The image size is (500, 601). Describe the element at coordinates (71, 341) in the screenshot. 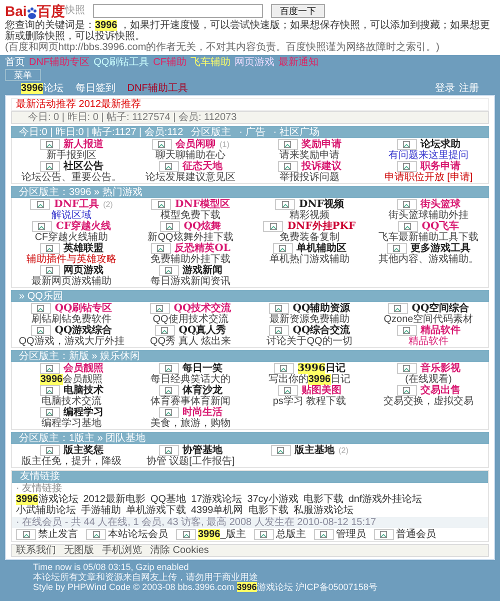

I see `forum-description: QQ游戏，游戏大厅外挂` at that location.